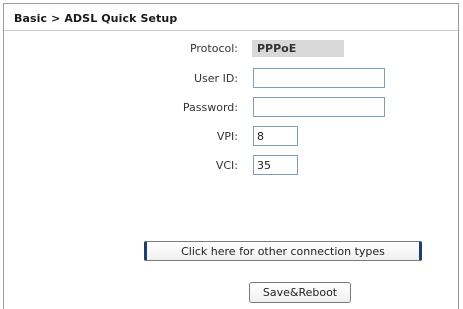  Describe the element at coordinates (96, 18) in the screenshot. I see `breadcrumb: Basic > ADSL Quick Setup` at that location.